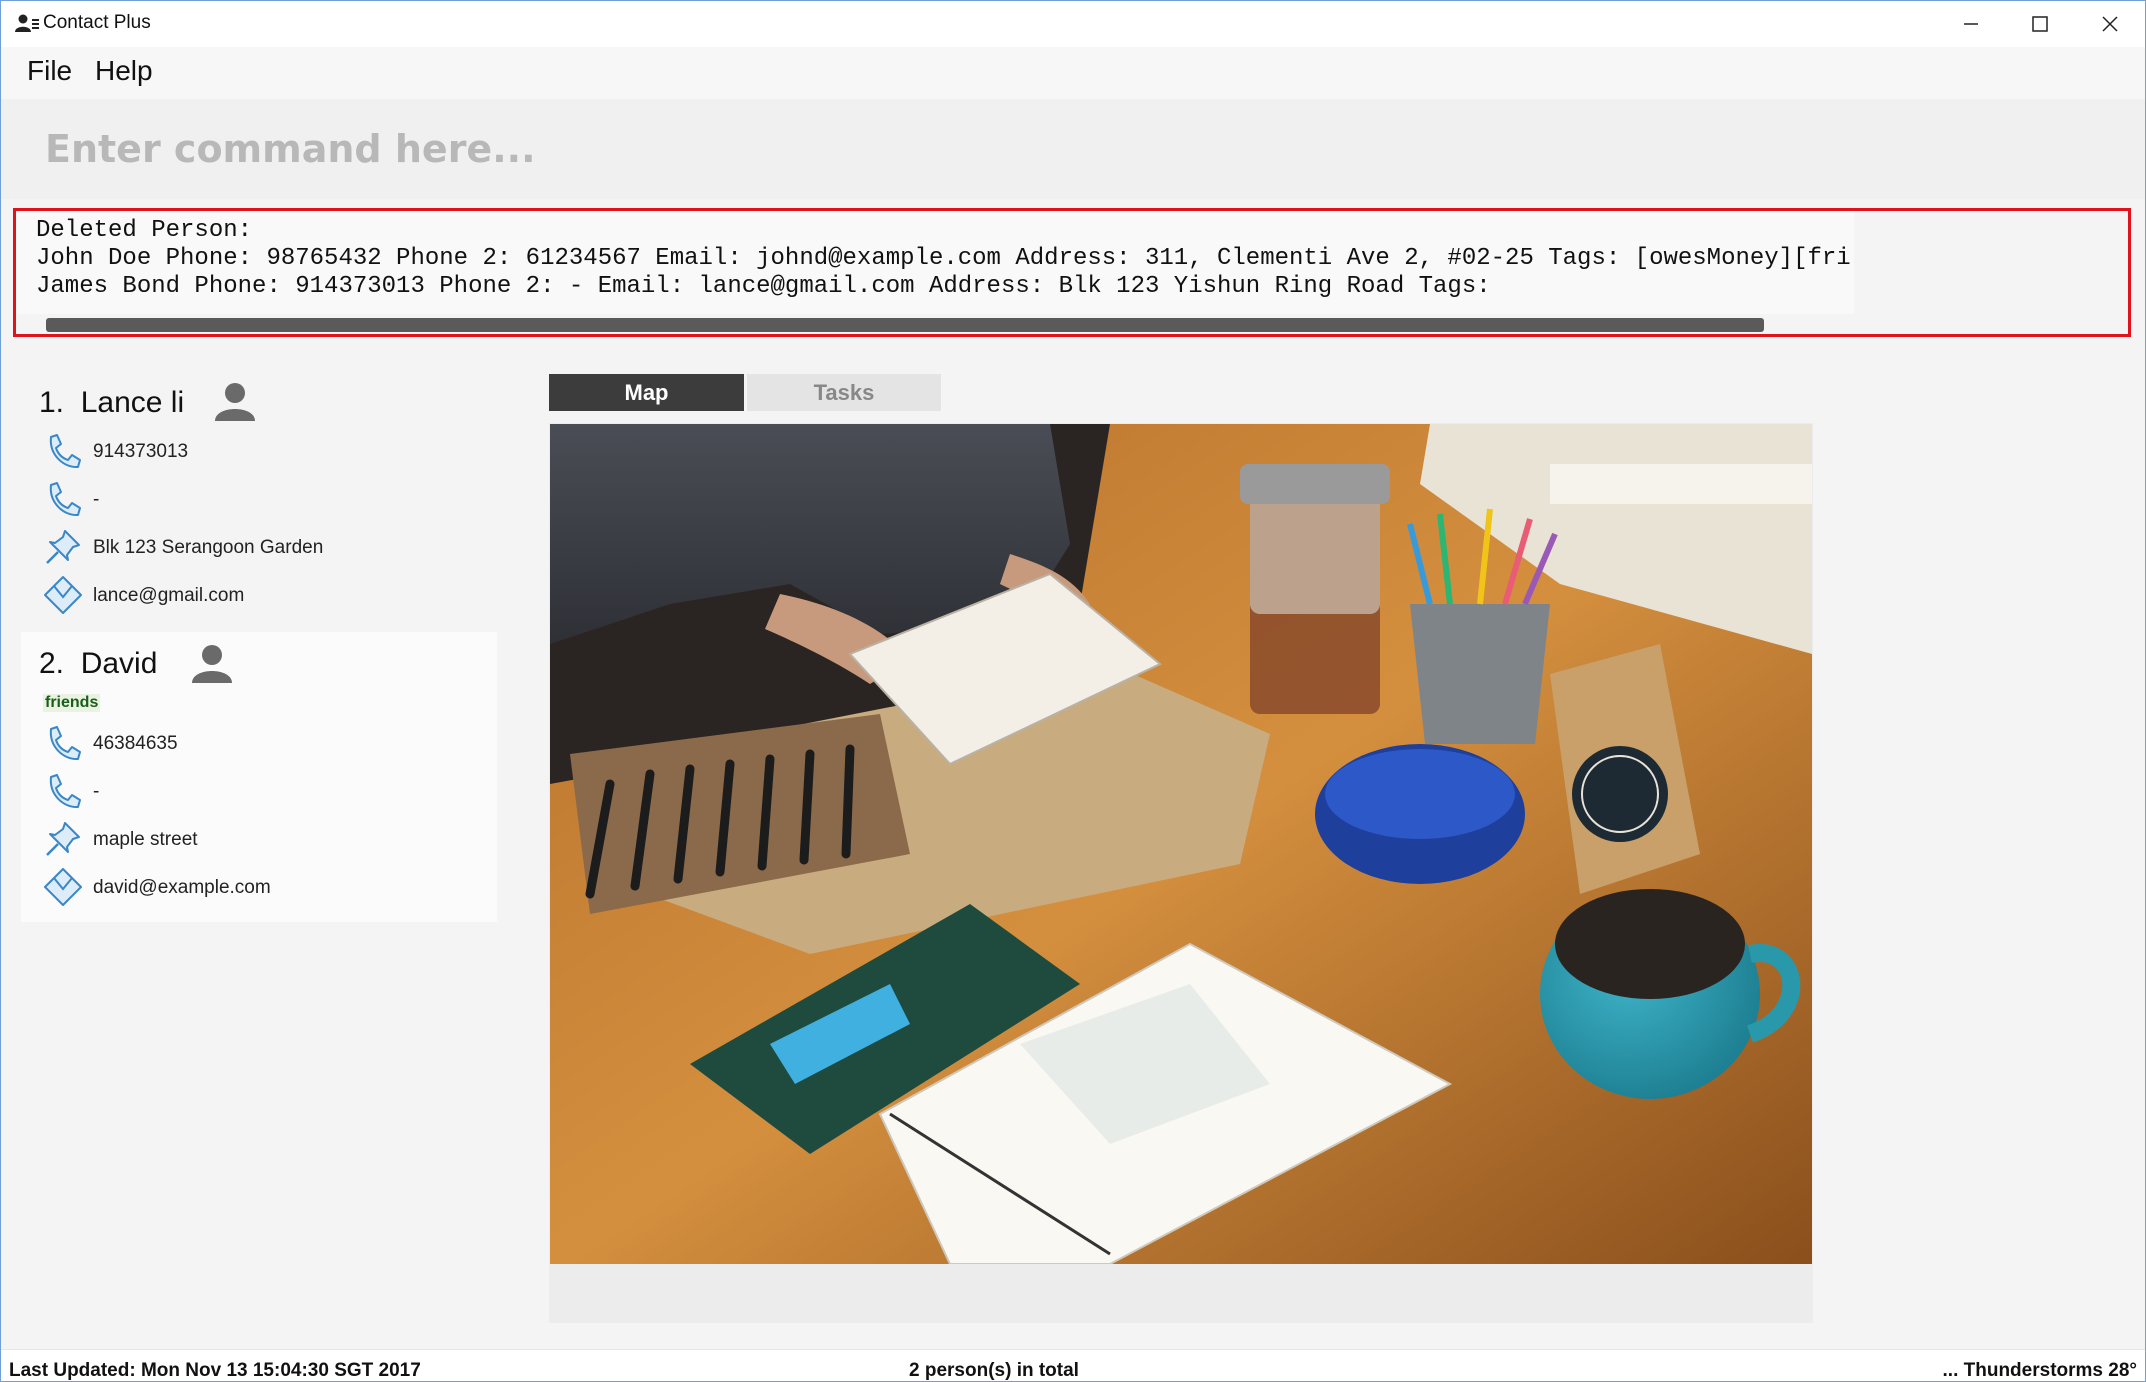  Describe the element at coordinates (135, 743) in the screenshot. I see `phone-text: 46384635` at that location.